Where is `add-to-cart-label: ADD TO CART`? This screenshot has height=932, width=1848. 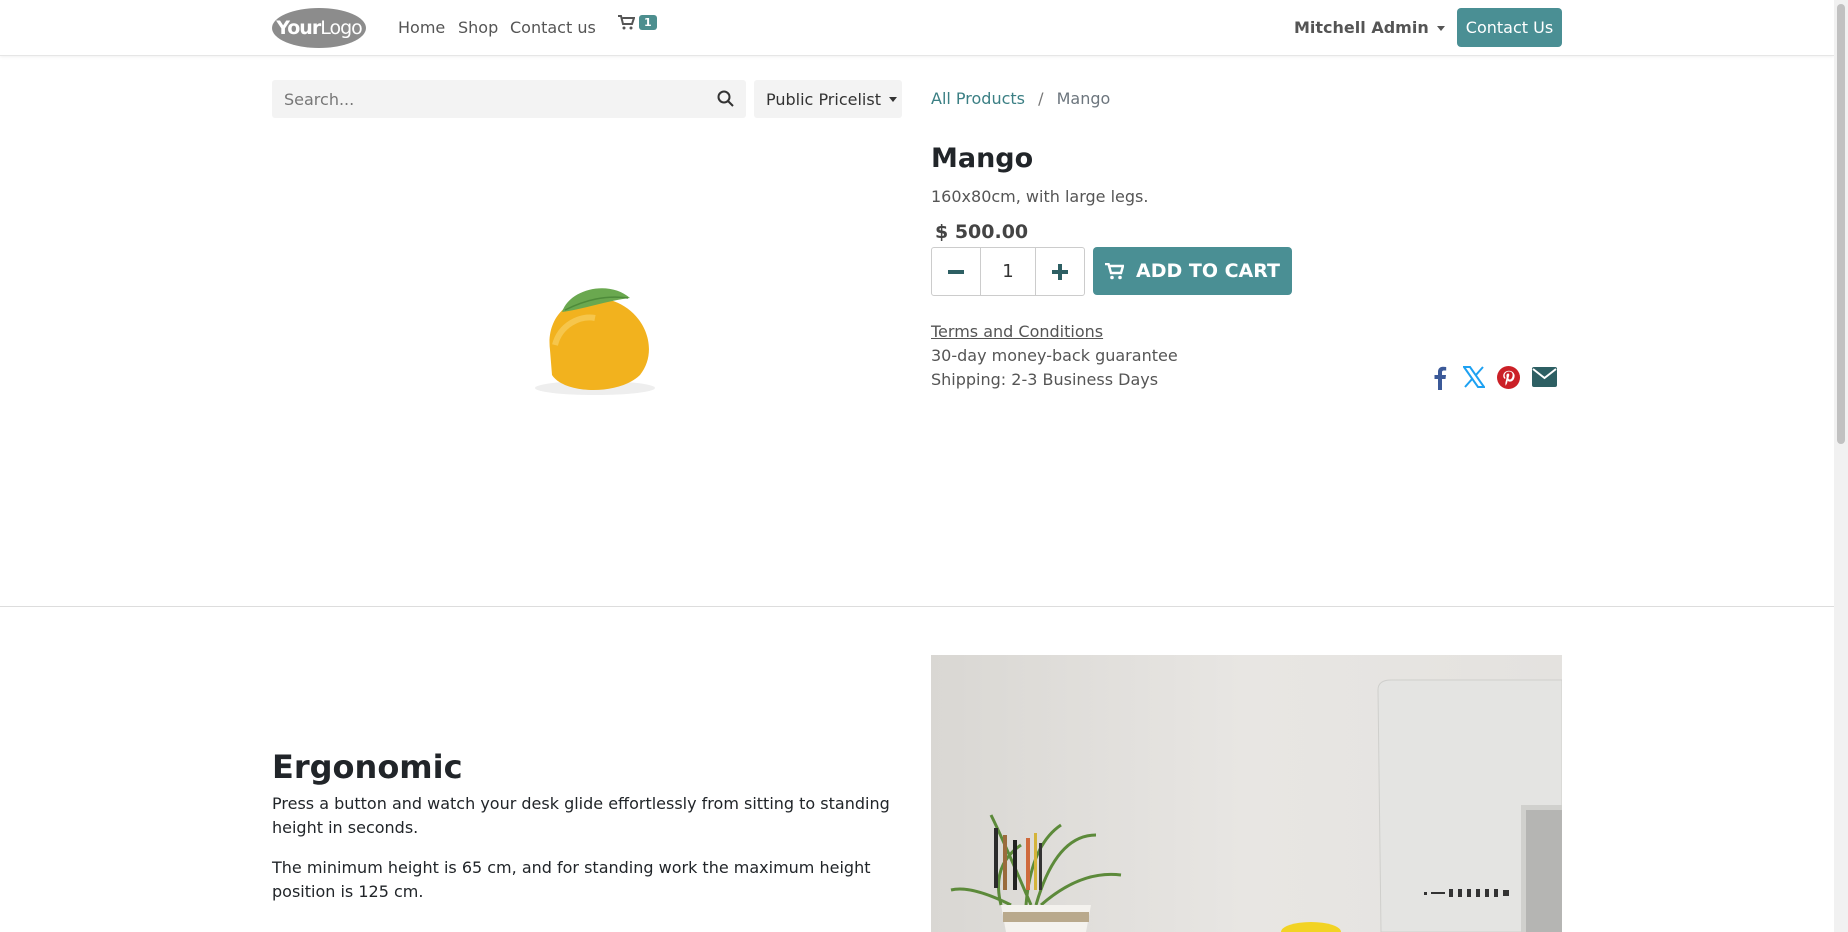
add-to-cart-label: ADD TO CART is located at coordinates (1208, 271).